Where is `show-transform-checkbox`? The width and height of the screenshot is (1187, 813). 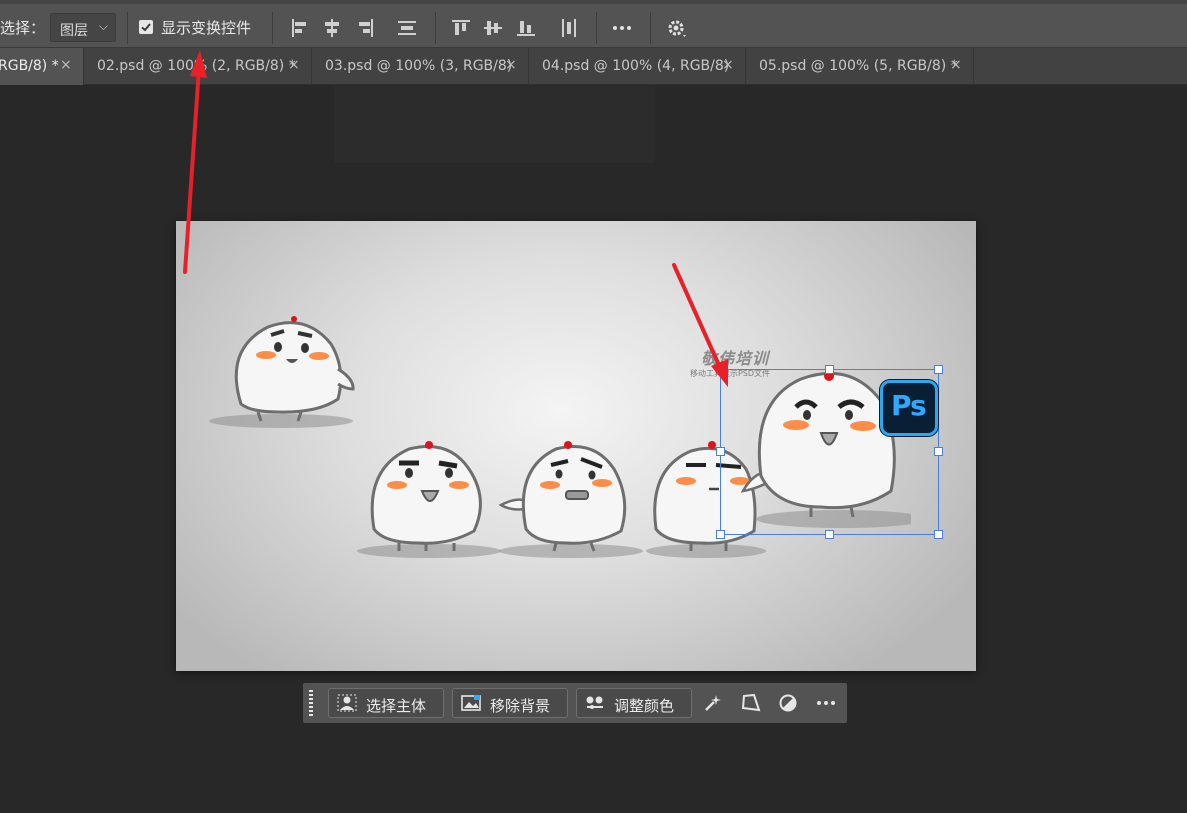
show-transform-checkbox is located at coordinates (146, 27).